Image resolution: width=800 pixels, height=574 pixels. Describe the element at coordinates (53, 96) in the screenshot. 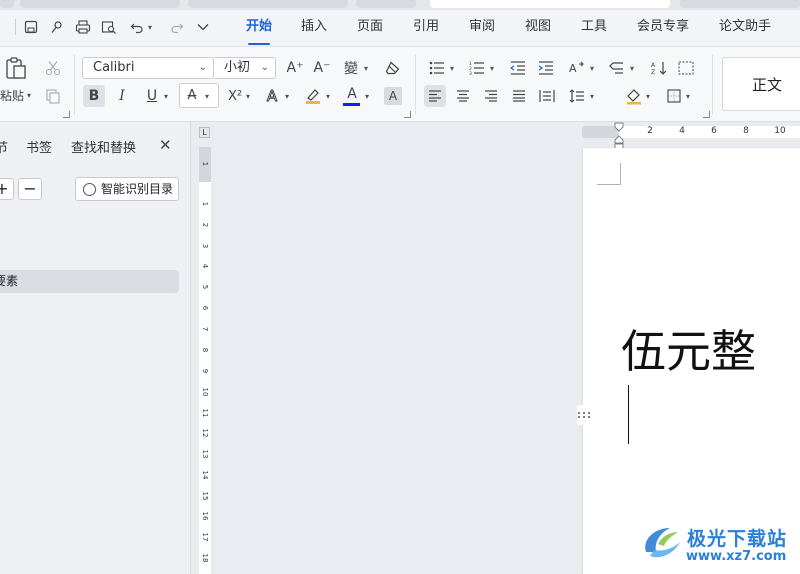

I see `copy-icon` at that location.